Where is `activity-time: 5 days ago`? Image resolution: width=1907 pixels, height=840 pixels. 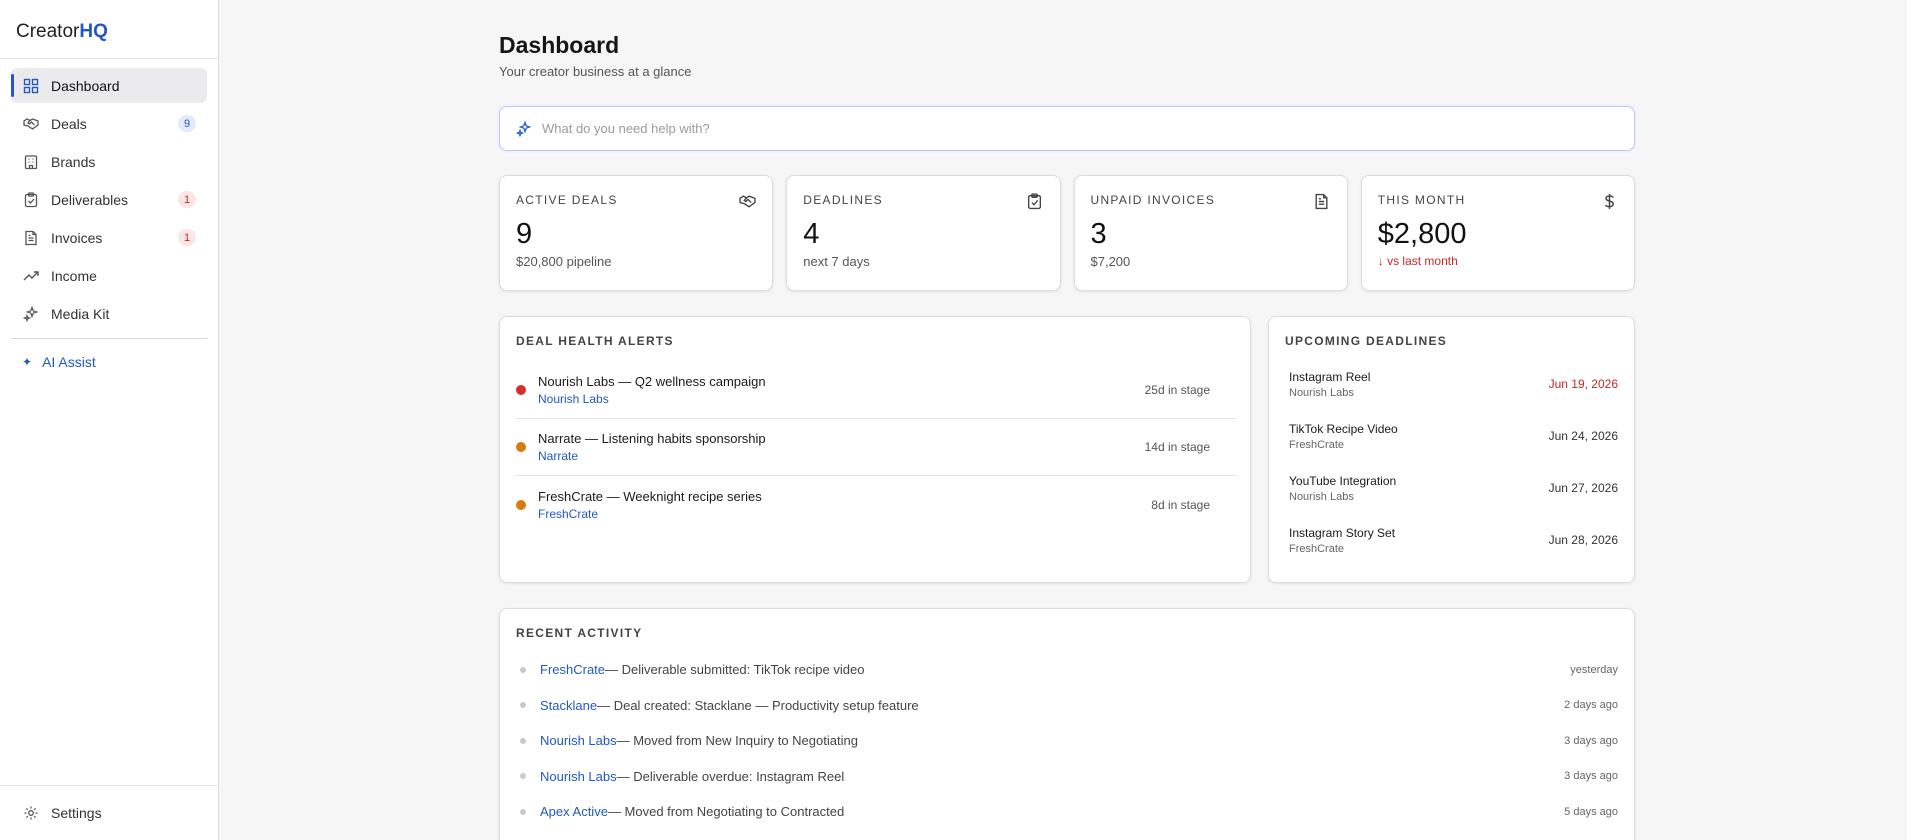
activity-time: 5 days ago is located at coordinates (1591, 811).